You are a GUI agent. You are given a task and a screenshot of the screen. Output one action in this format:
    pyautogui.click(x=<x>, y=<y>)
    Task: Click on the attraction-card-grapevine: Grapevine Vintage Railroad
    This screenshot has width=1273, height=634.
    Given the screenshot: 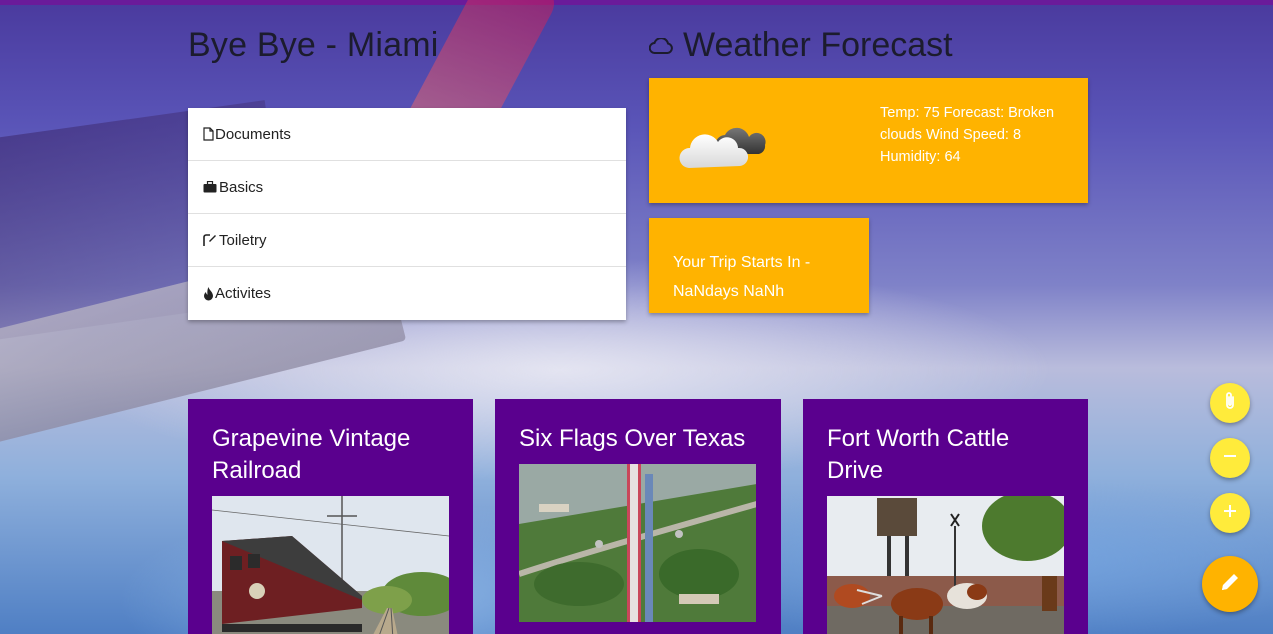 What is the action you would take?
    pyautogui.click(x=330, y=516)
    